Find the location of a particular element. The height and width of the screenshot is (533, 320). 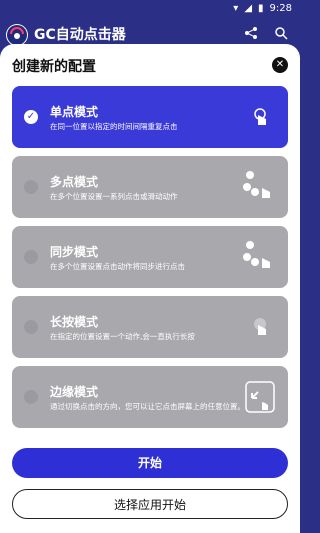

choose-app-start-button: 选择应用开始 is located at coordinates (150, 504).